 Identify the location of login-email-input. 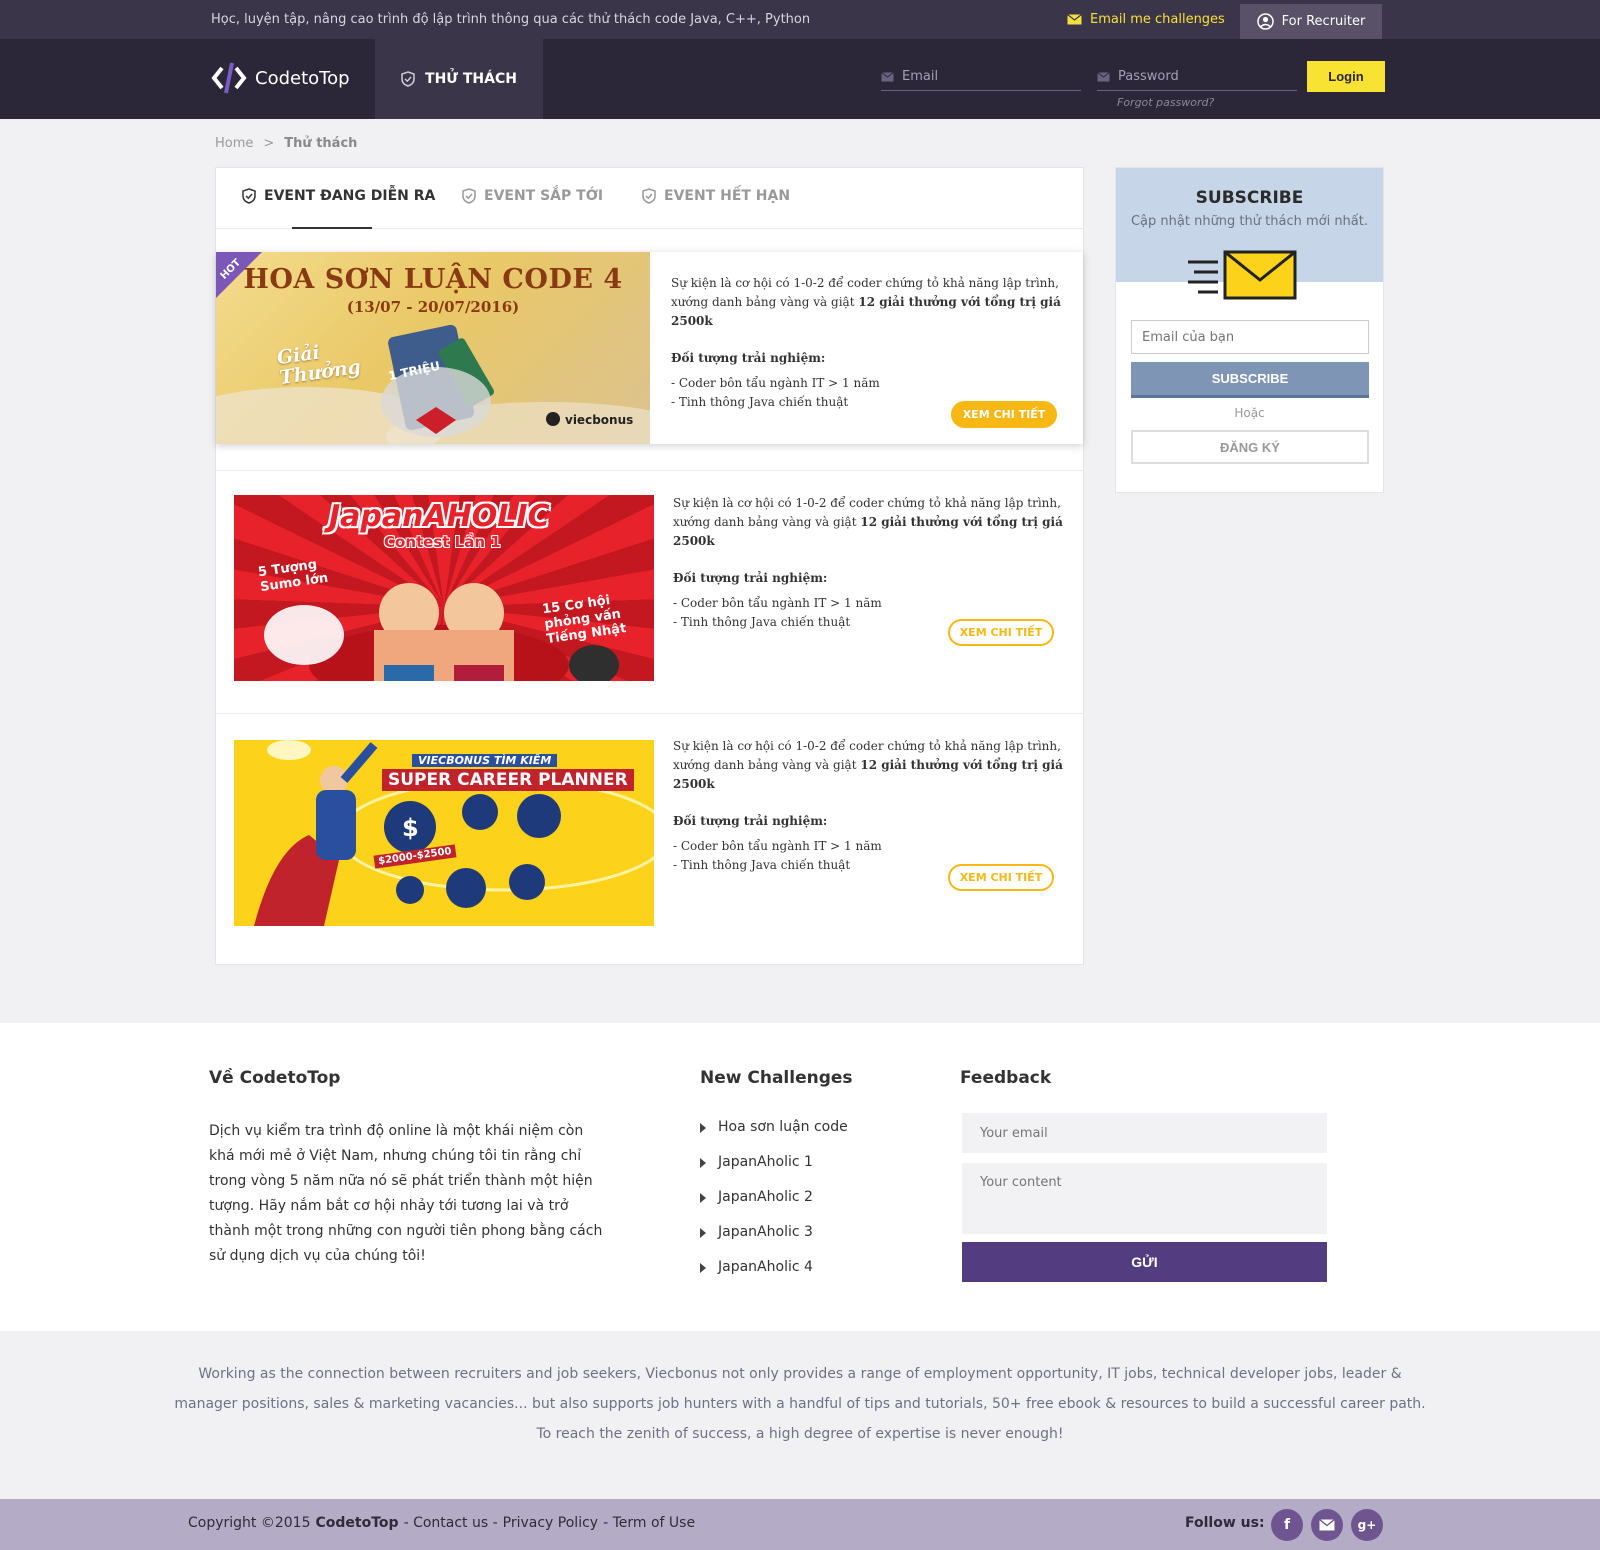
(987, 76).